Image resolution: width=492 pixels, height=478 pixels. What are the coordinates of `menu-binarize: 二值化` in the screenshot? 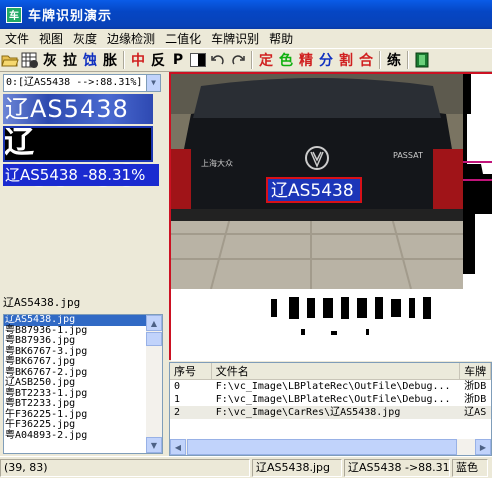 It's located at (183, 38).